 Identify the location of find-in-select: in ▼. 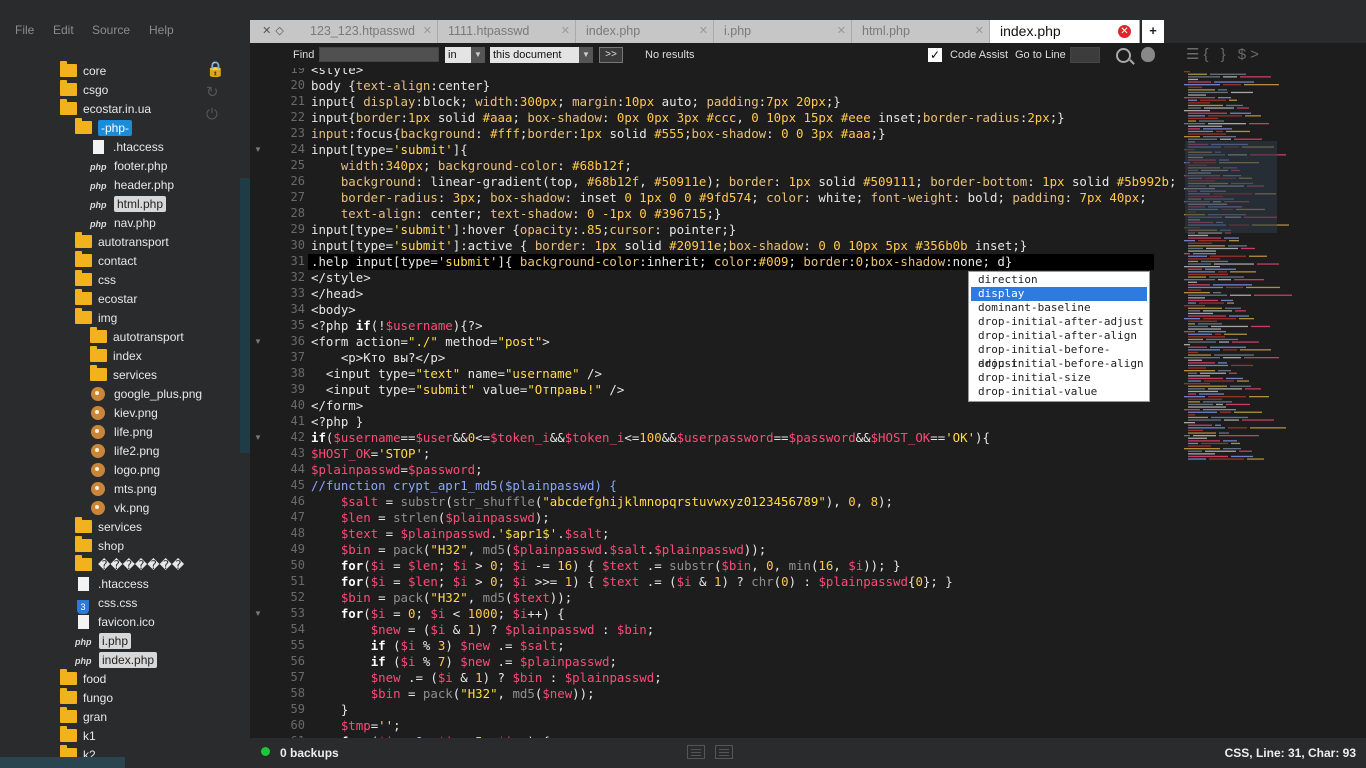
(465, 55).